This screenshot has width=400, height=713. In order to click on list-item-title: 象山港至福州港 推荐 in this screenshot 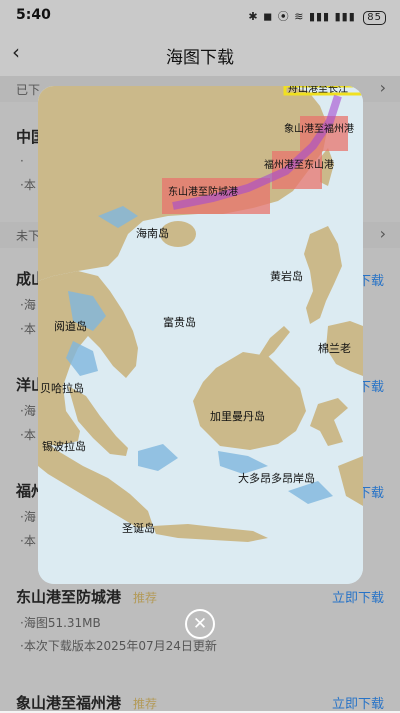, I will do `click(86, 702)`.